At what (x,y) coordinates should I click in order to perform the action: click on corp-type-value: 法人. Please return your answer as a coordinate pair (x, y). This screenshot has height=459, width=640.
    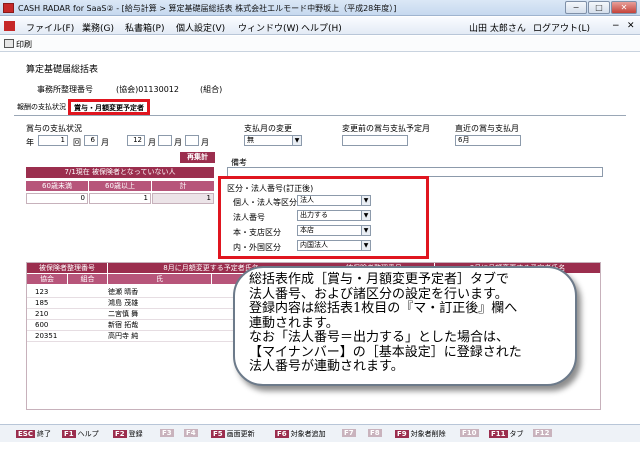
    Looking at the image, I should click on (307, 200).